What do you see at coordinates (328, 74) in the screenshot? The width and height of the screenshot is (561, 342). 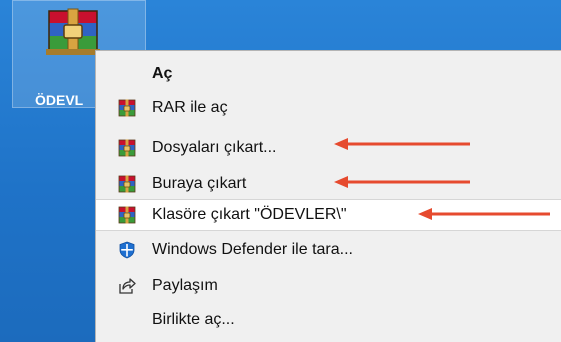 I see `menu-item-open: Aç` at bounding box center [328, 74].